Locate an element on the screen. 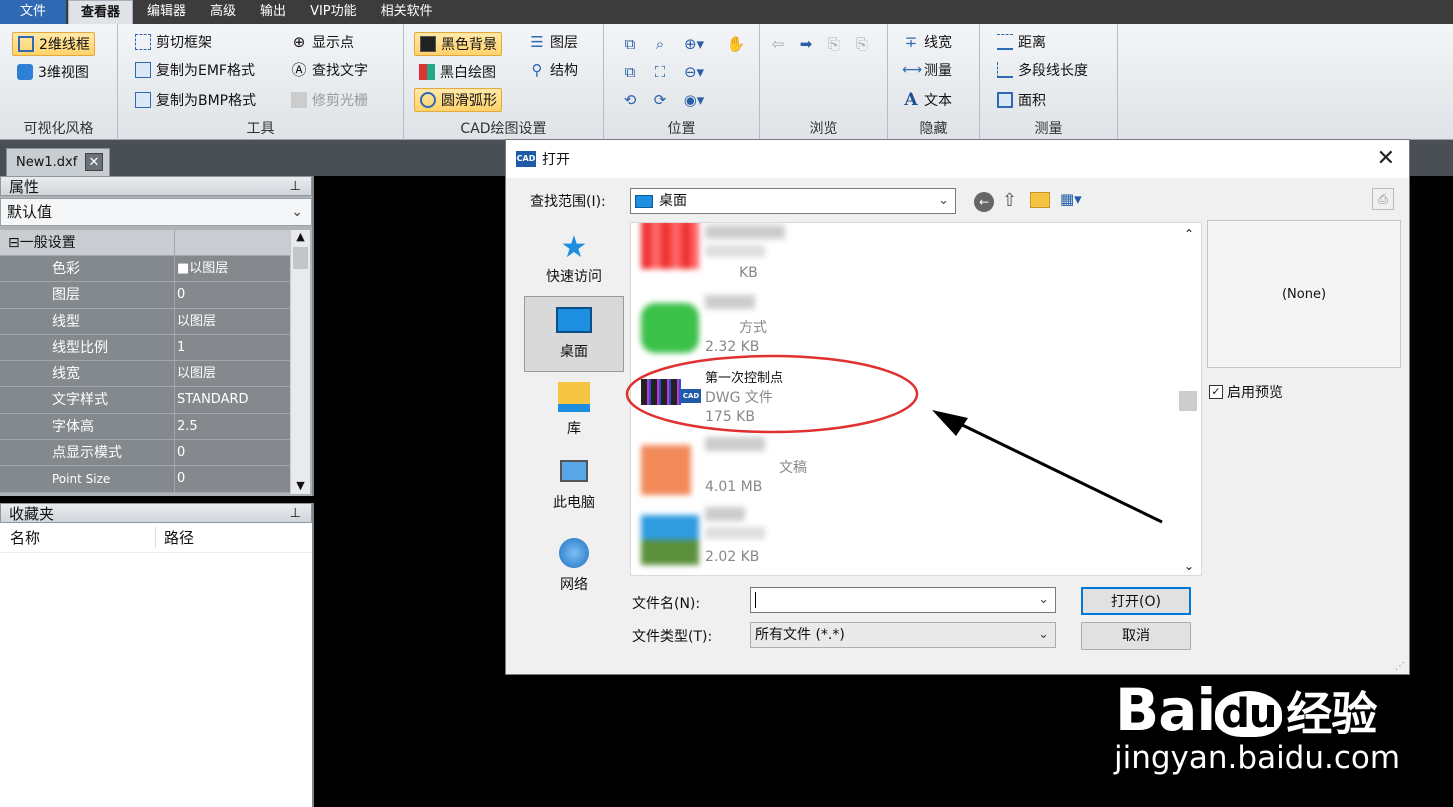 The image size is (1453, 807). pointer-arrow-head is located at coordinates (950, 423).